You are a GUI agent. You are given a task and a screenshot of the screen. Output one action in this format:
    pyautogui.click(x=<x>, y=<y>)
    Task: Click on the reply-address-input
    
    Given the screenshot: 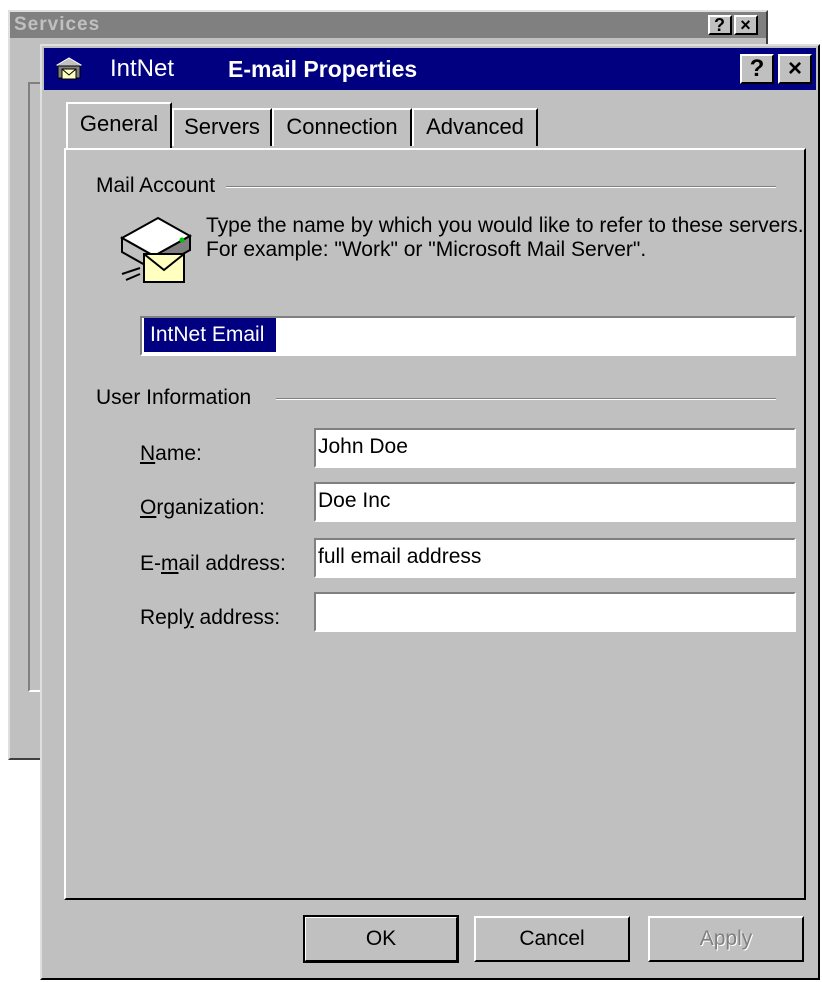 What is the action you would take?
    pyautogui.click(x=555, y=612)
    